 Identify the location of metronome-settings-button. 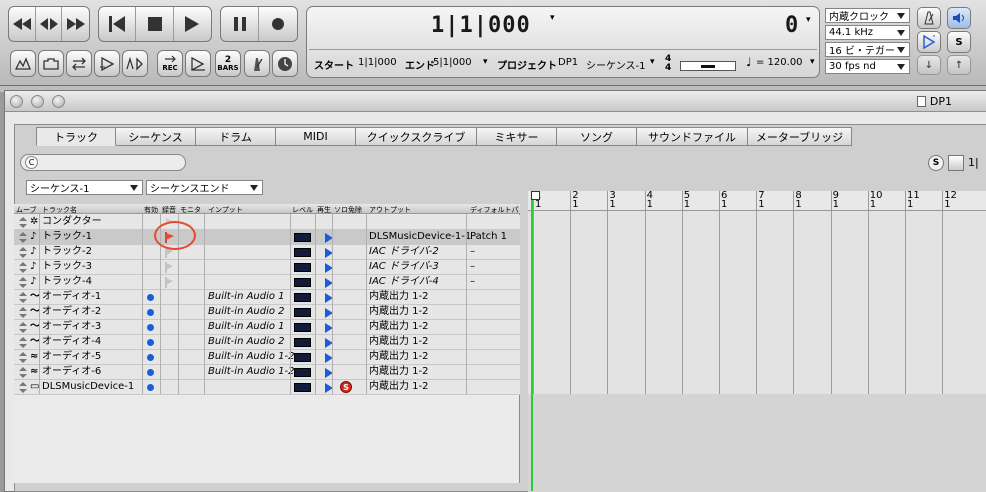
(929, 18).